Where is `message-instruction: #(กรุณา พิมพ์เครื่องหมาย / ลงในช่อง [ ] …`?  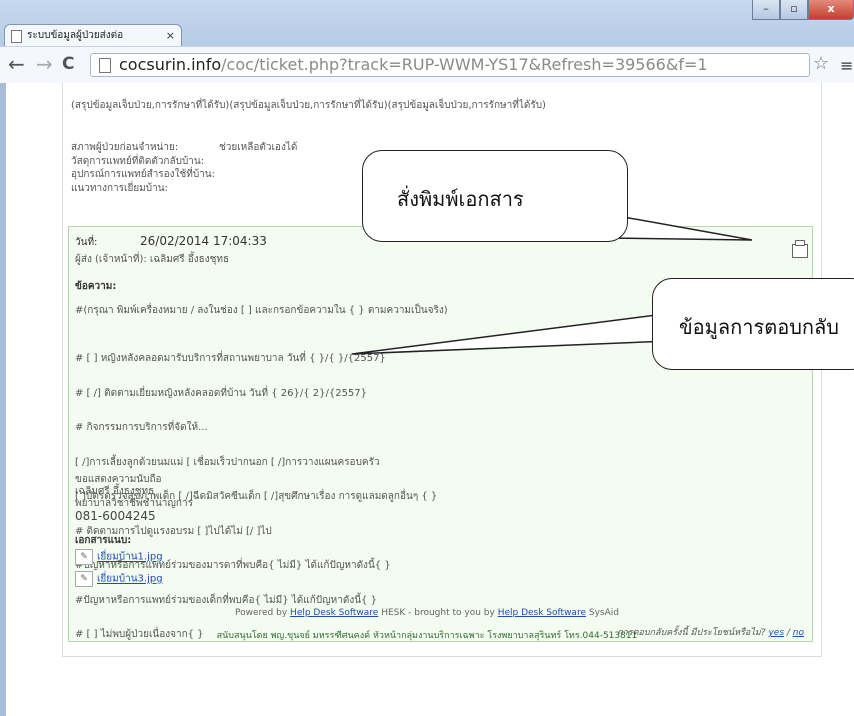
message-instruction: #(กรุณา พิมพ์เครื่องหมาย / ลงในช่อง [ ] … is located at coordinates (261, 310).